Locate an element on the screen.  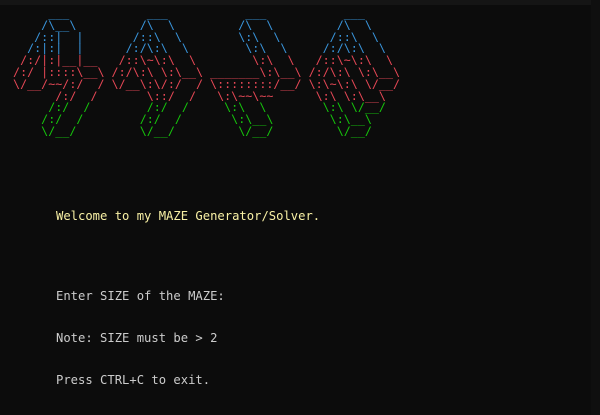
size-note: Note: SIZE must be > 2 is located at coordinates (137, 338).